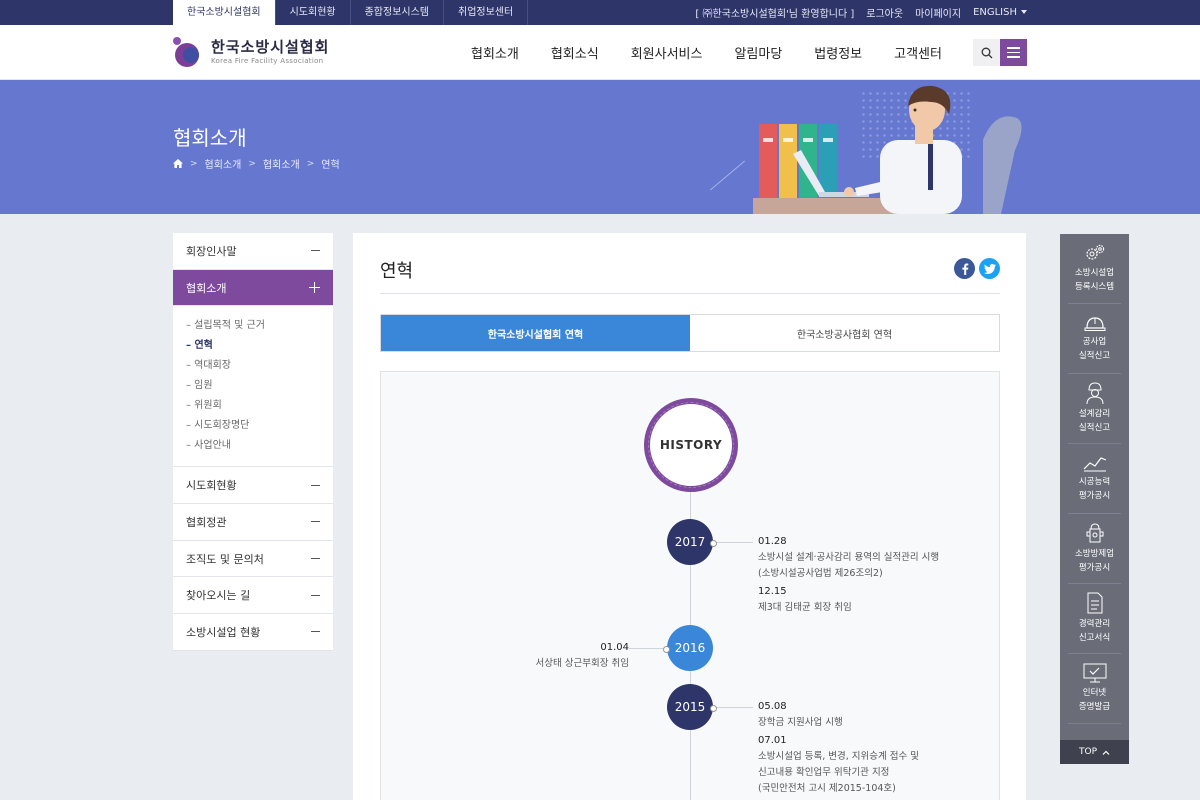 Image resolution: width=1200 pixels, height=800 pixels. I want to click on submenu-item: – 역대회장, so click(253, 366).